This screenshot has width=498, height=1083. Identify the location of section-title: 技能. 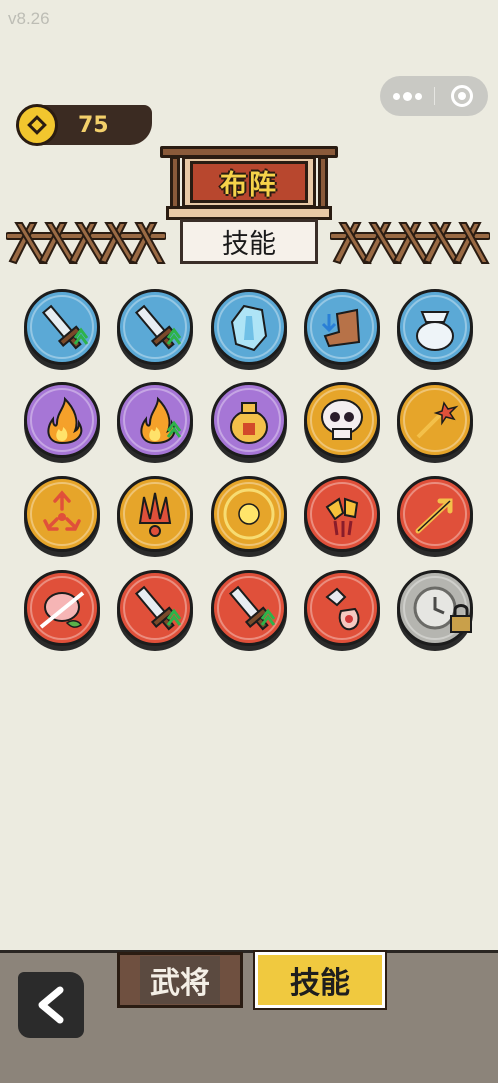
(249, 241).